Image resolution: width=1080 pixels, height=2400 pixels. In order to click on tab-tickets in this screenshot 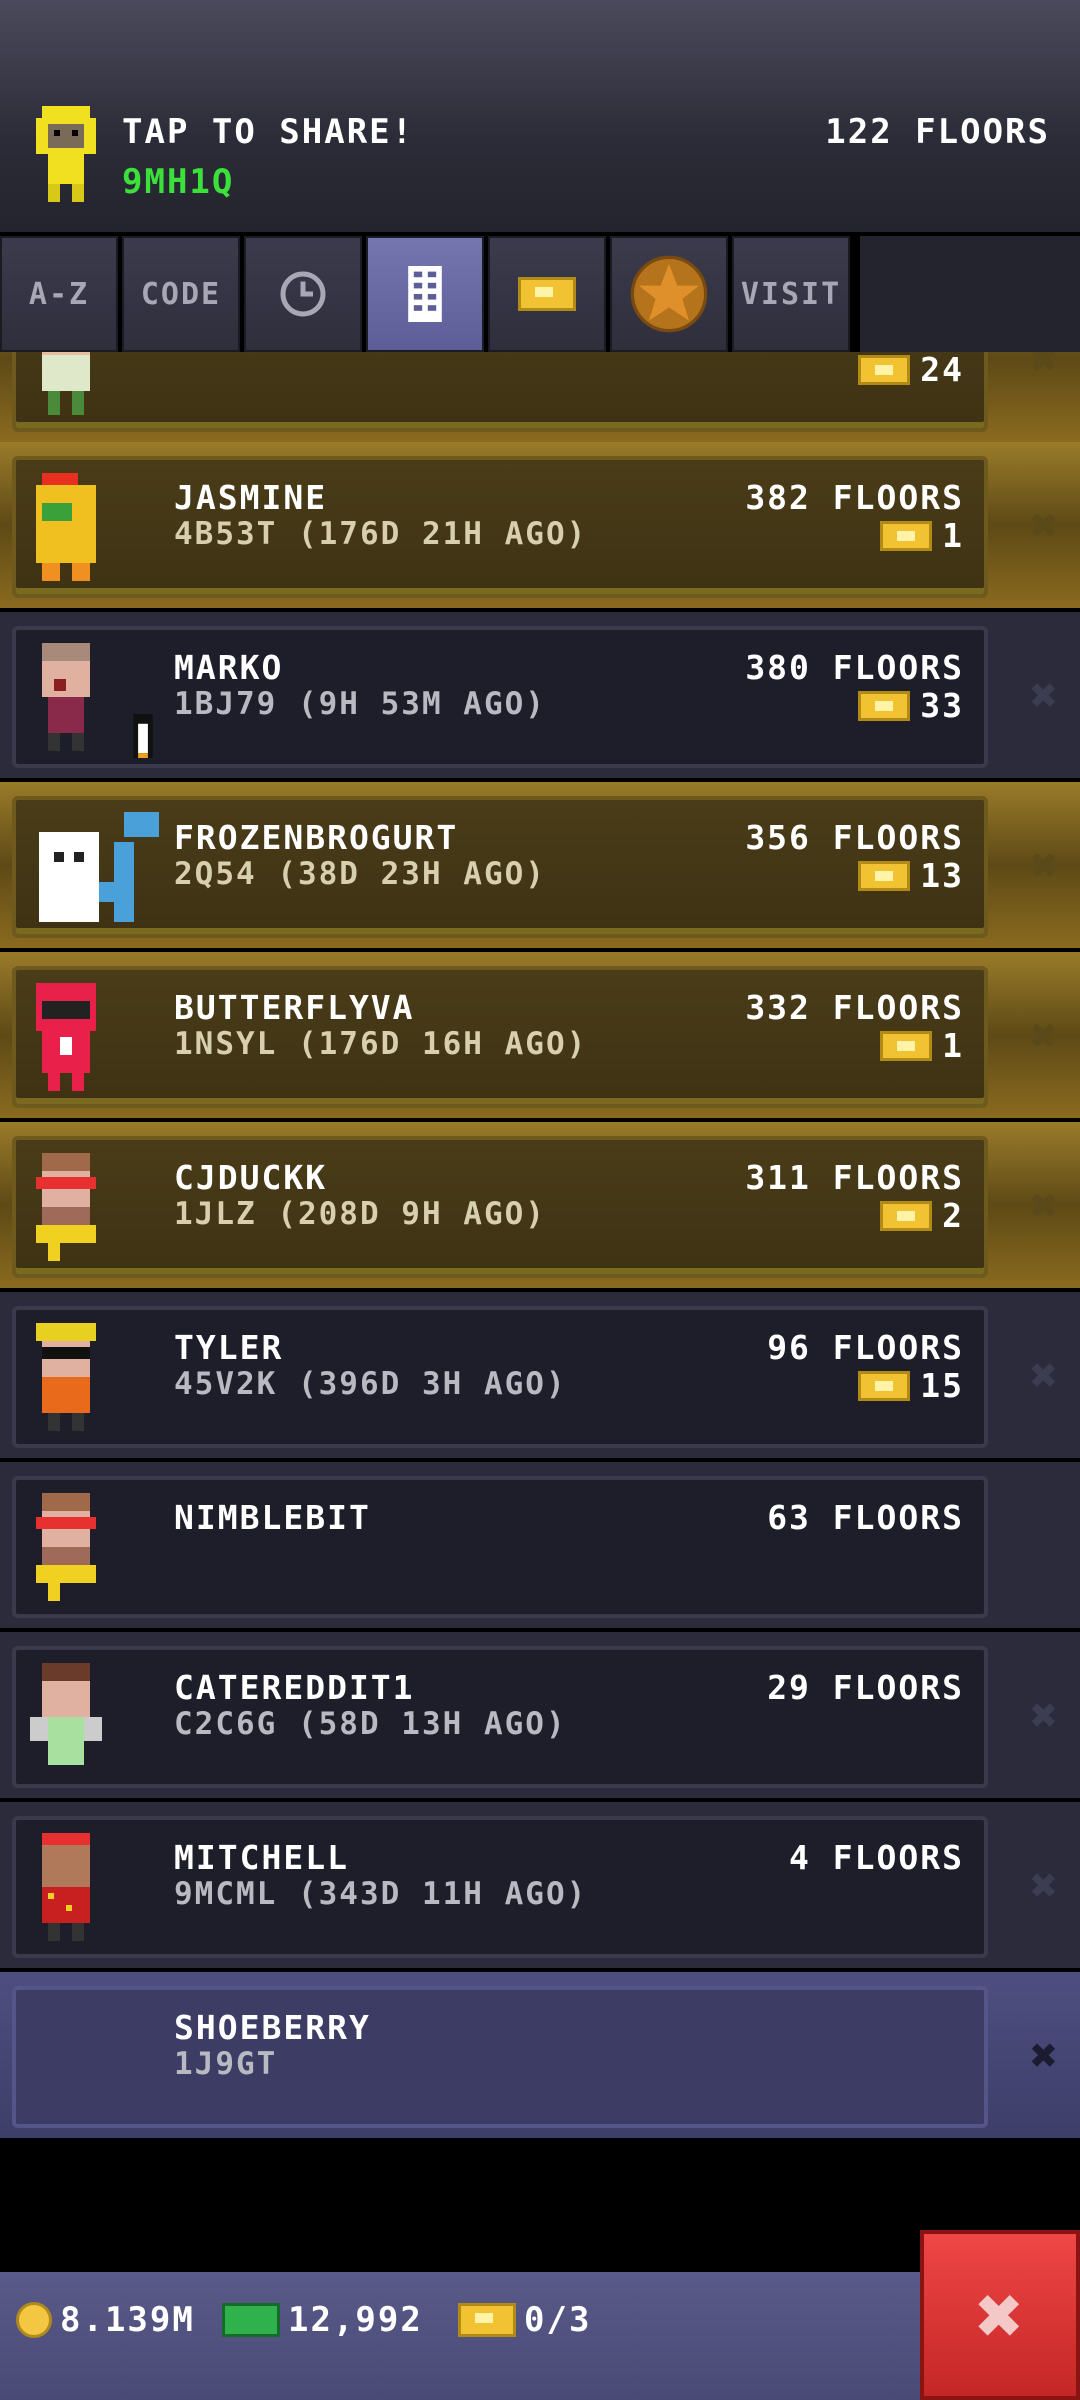, I will do `click(547, 294)`.